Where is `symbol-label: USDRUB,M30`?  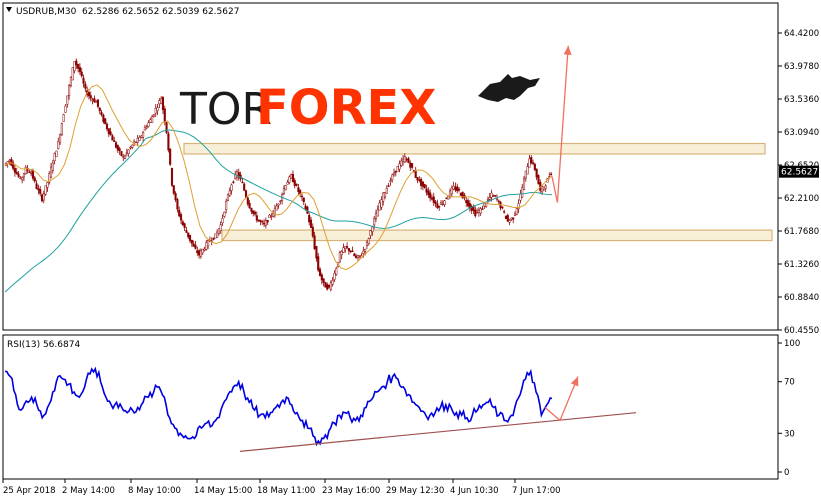
symbol-label: USDRUB,M30 is located at coordinates (46, 12).